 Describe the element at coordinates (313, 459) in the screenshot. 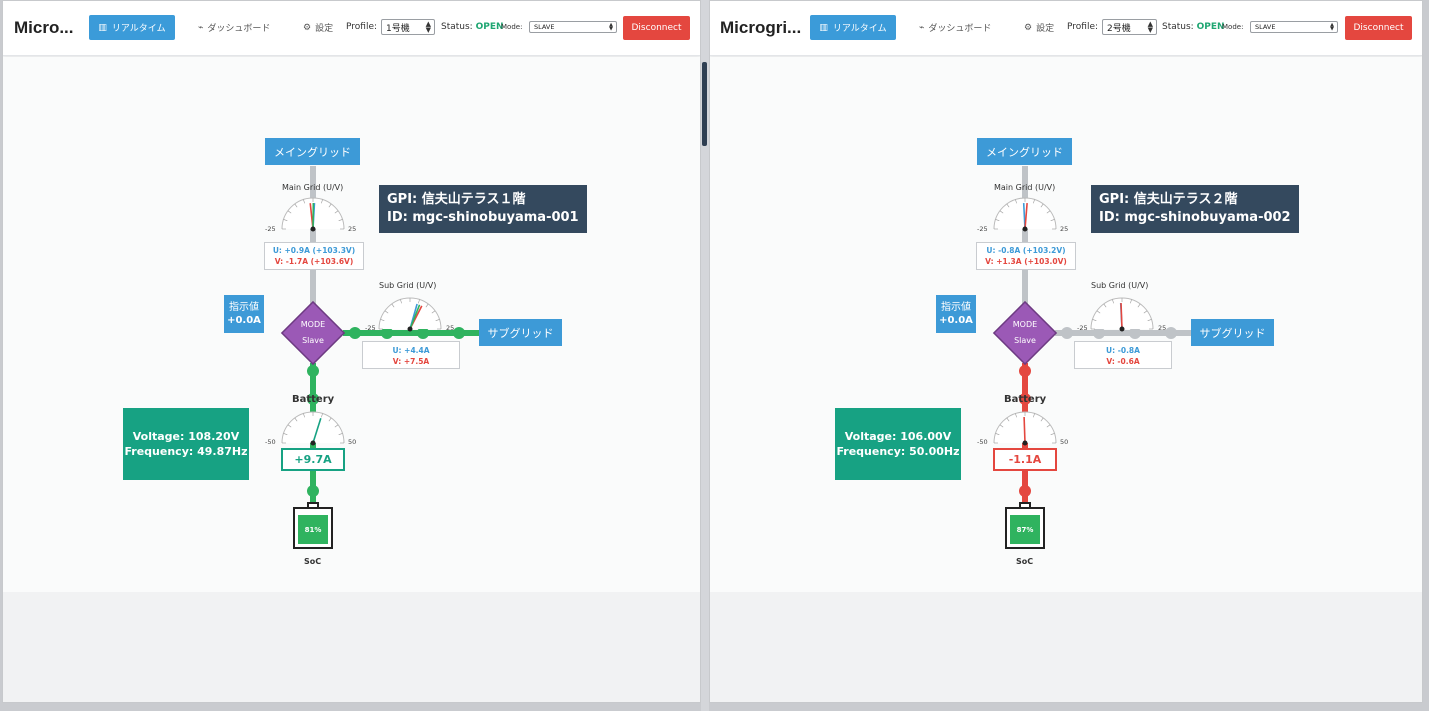

I see `battery-current-box: +9.7A` at that location.